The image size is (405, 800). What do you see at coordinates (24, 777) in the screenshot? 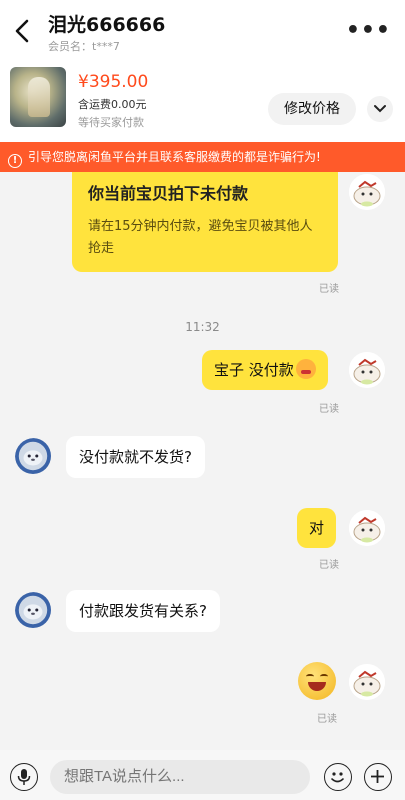
I see `voice-input-icon` at bounding box center [24, 777].